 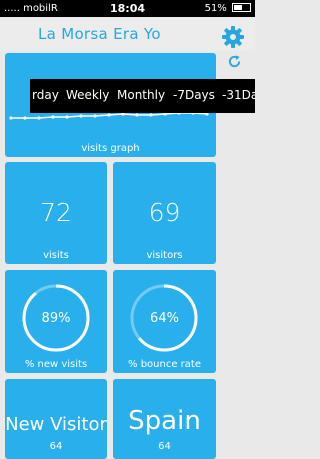 I want to click on period-option-monthly: Monthly, so click(x=141, y=95).